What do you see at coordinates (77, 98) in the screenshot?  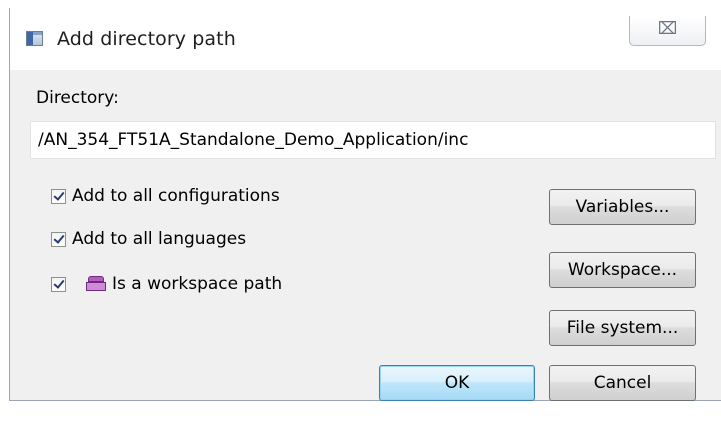 I see `directory-label: Directory:` at bounding box center [77, 98].